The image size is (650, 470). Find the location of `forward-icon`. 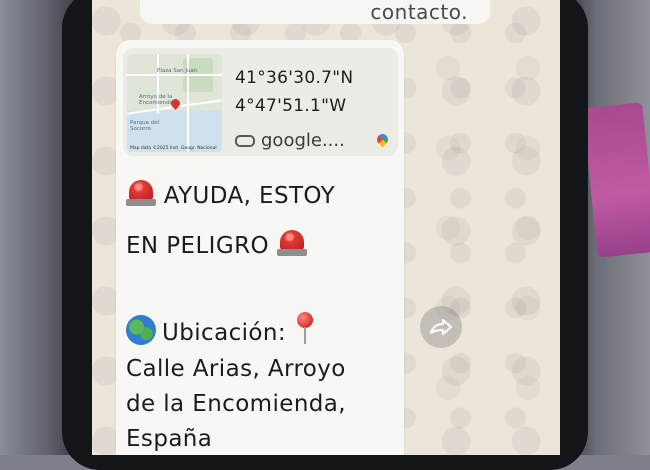

forward-icon is located at coordinates (441, 327).